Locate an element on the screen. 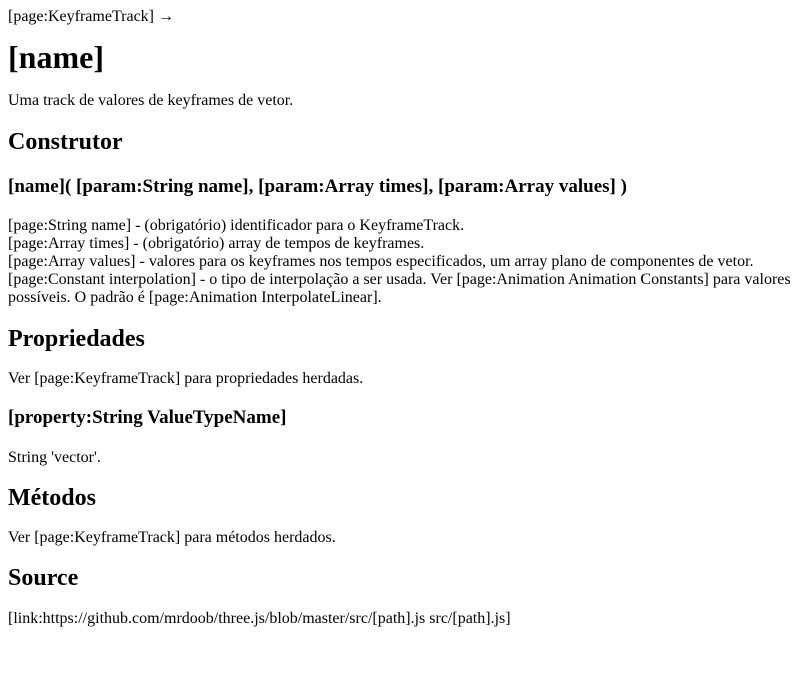  methods-heading: Métodos is located at coordinates (52, 498).